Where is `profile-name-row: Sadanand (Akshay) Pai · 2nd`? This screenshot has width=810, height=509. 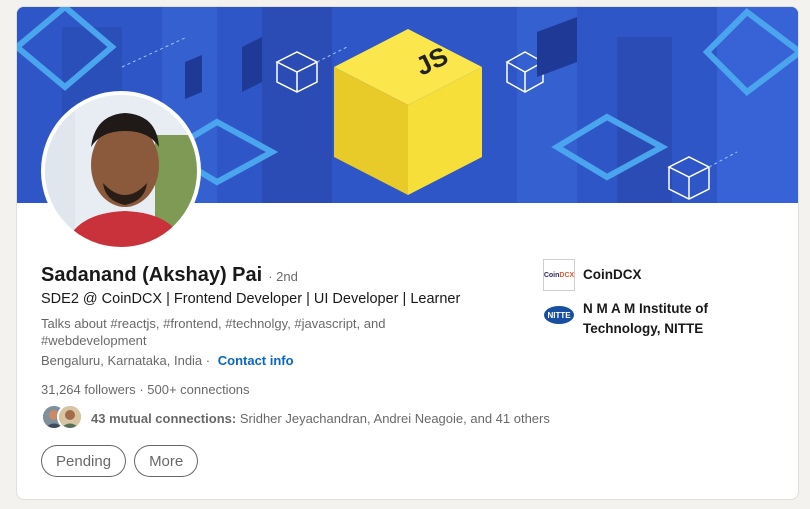
profile-name-row: Sadanand (Akshay) Pai · 2nd is located at coordinates (169, 275).